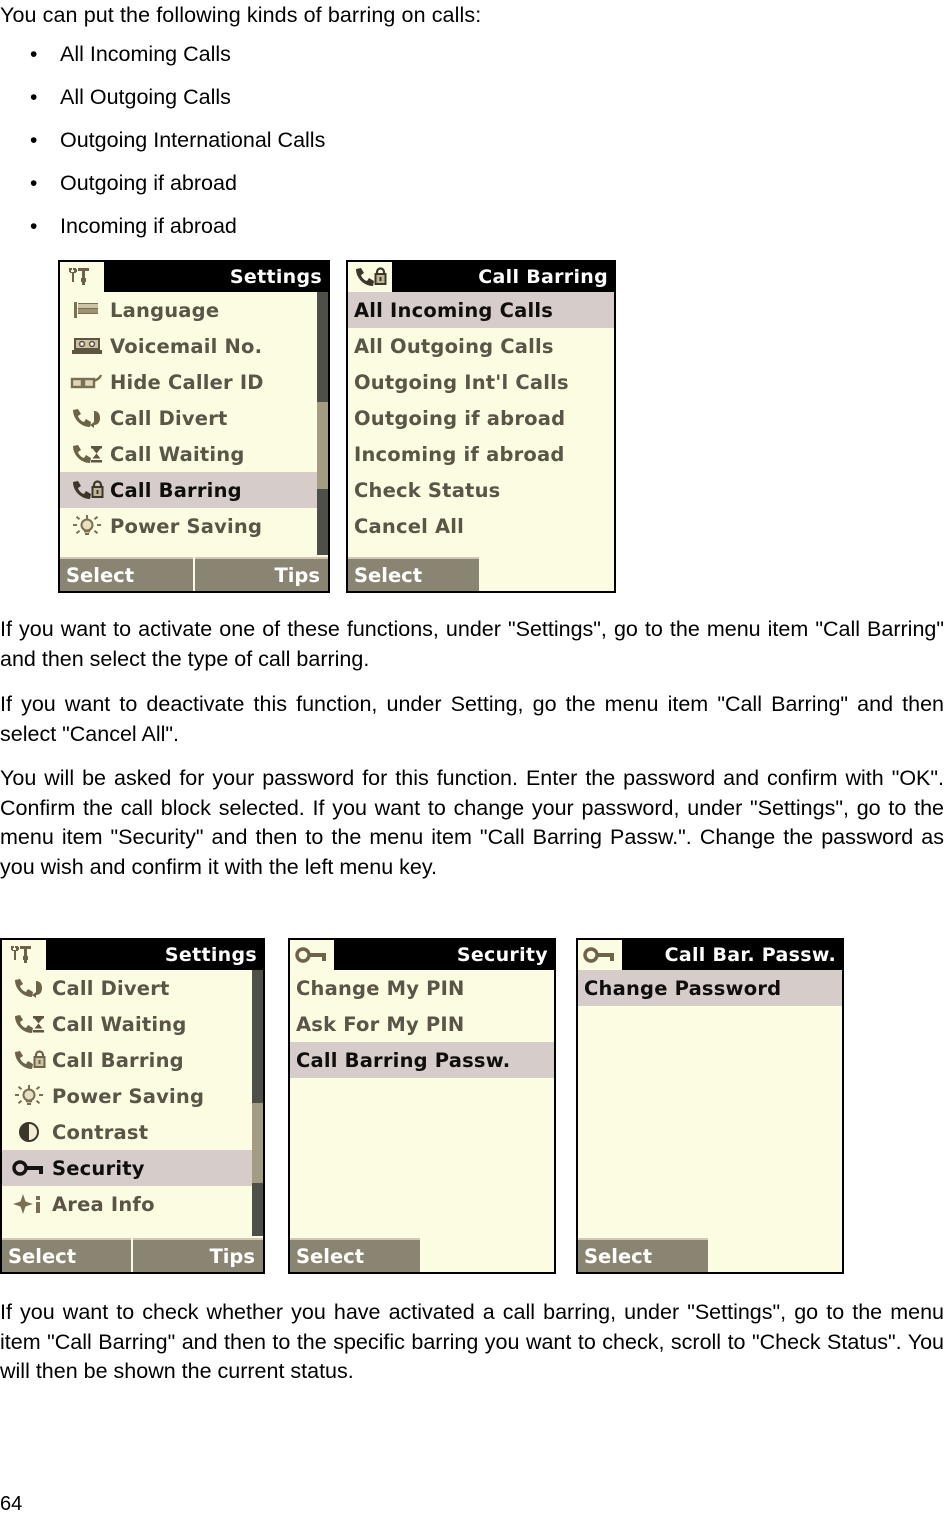 The width and height of the screenshot is (944, 1537). Describe the element at coordinates (275, 277) in the screenshot. I see `screen-title: Settings` at that location.